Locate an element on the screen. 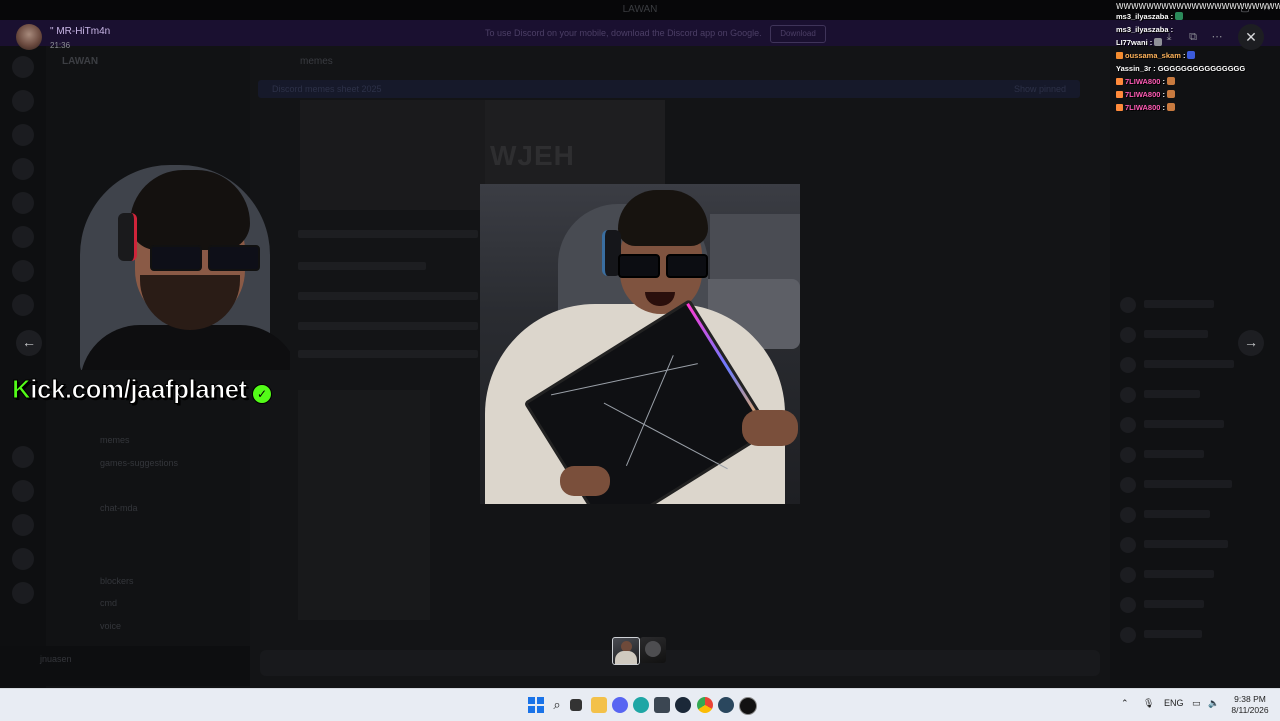 The height and width of the screenshot is (721, 1280). chevron-up-icon: ⌃ is located at coordinates (1125, 703).